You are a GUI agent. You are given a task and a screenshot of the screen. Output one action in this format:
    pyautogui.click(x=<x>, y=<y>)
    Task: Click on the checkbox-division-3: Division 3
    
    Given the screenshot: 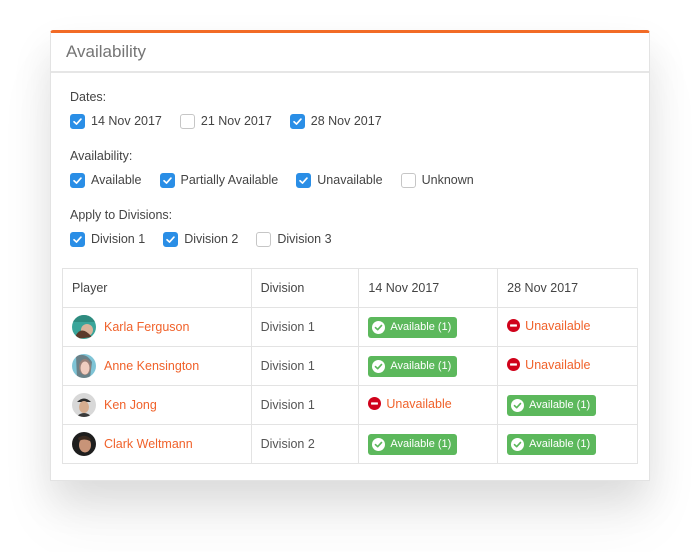 What is the action you would take?
    pyautogui.click(x=294, y=239)
    